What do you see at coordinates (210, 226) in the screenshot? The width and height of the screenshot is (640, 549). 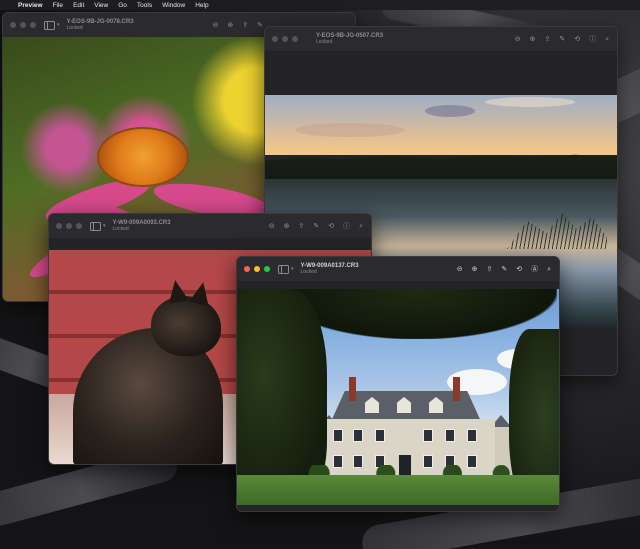 I see `window-titlebar: ▾ Y-W9-009A0093.CR3 Locked ⊖ ⊕ ⇪ ✎ ⟲ ⓘ ⌕` at bounding box center [210, 226].